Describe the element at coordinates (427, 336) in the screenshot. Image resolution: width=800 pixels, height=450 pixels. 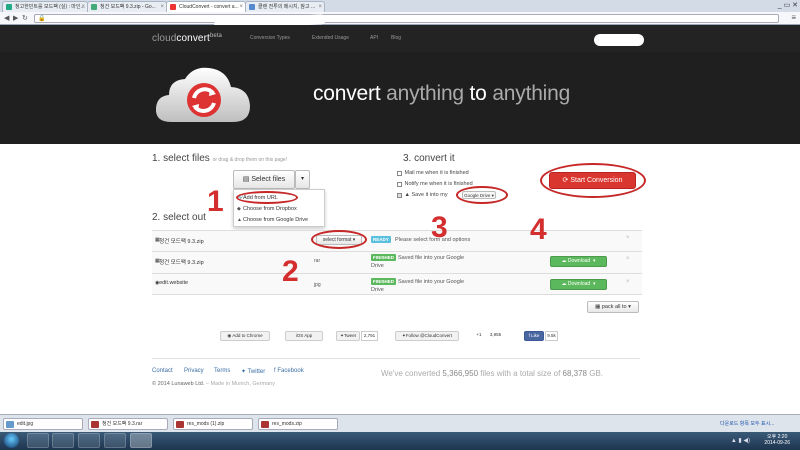
I see `follow-button: ✦Follow @CloudConvert` at that location.